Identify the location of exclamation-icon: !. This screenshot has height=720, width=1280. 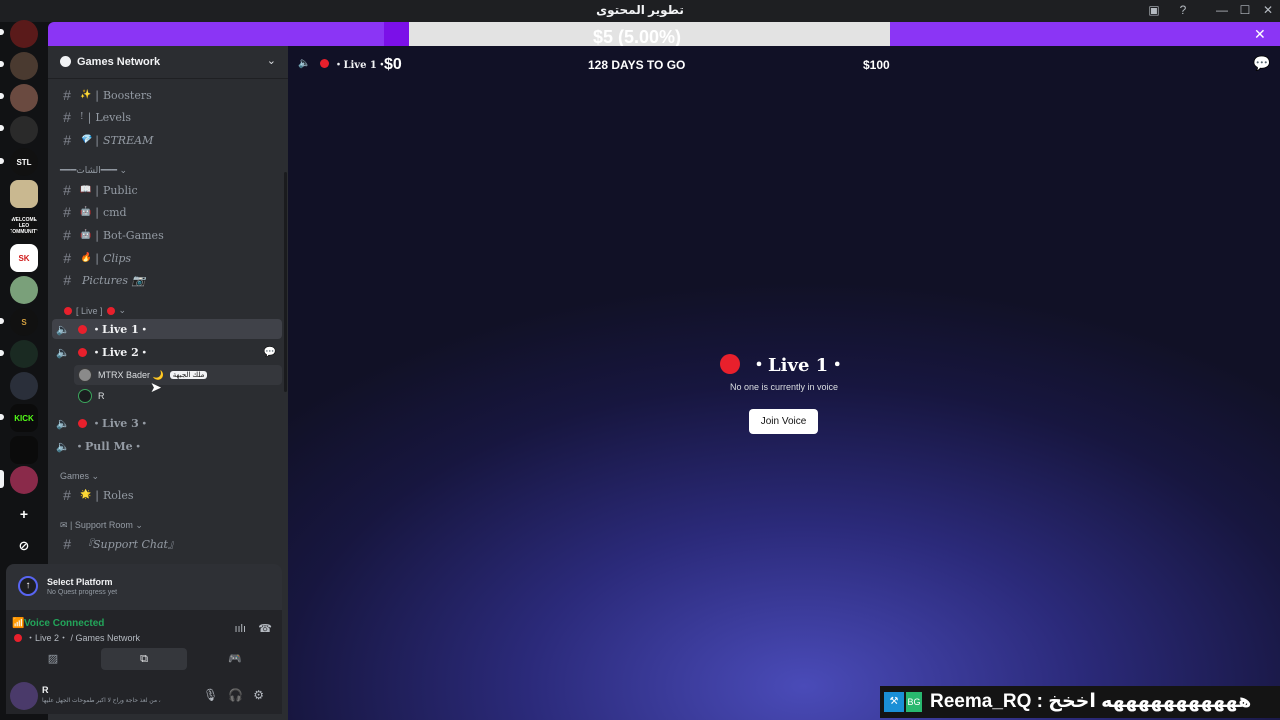
(82, 117).